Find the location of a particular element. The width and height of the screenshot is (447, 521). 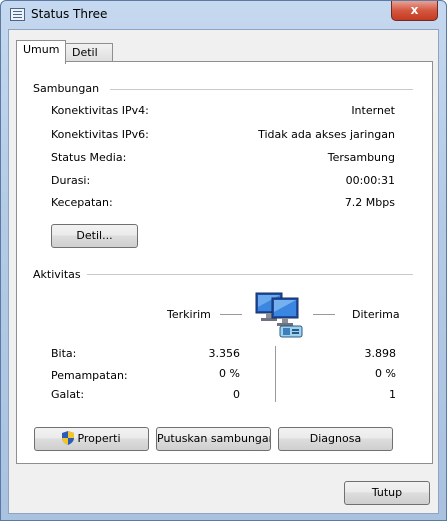

duration-label: Durasi: is located at coordinates (71, 180).